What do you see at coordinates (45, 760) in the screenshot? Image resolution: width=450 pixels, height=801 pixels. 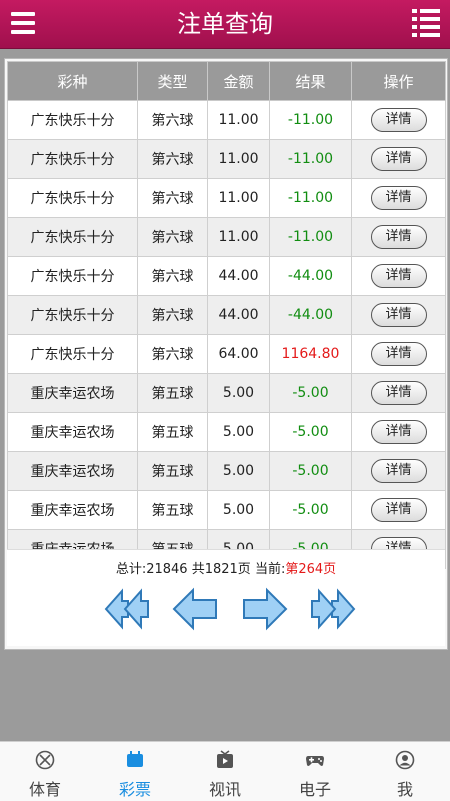 I see `ball-icon` at bounding box center [45, 760].